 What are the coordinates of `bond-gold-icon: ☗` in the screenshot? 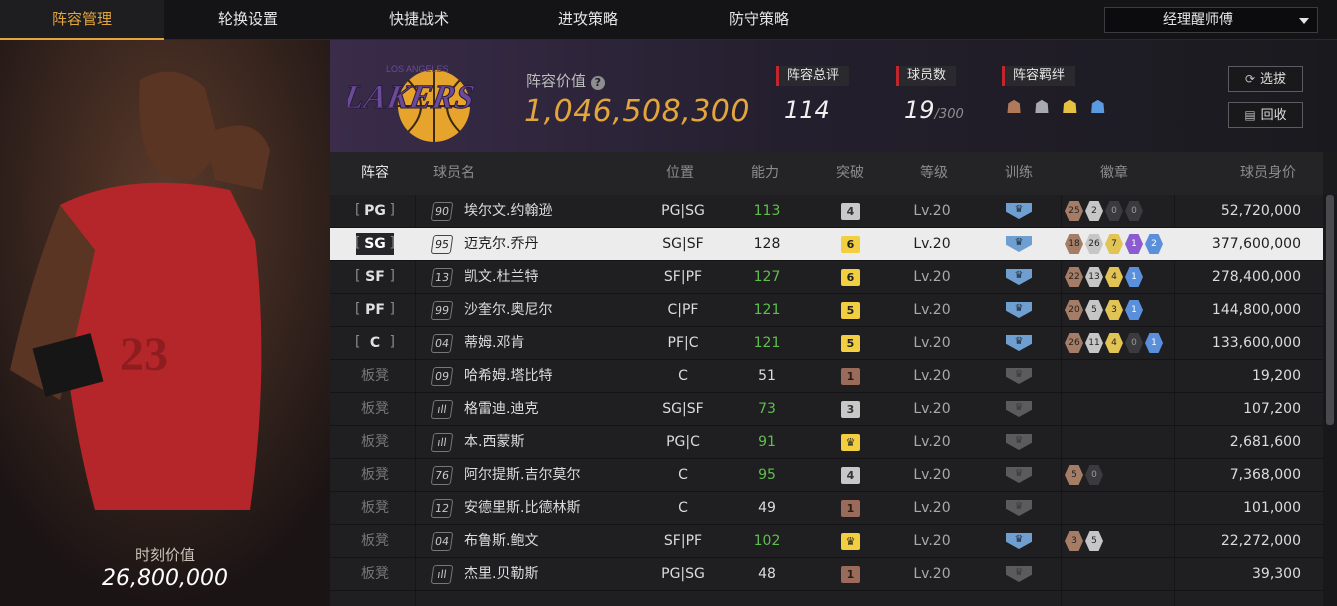 It's located at (1071, 107).